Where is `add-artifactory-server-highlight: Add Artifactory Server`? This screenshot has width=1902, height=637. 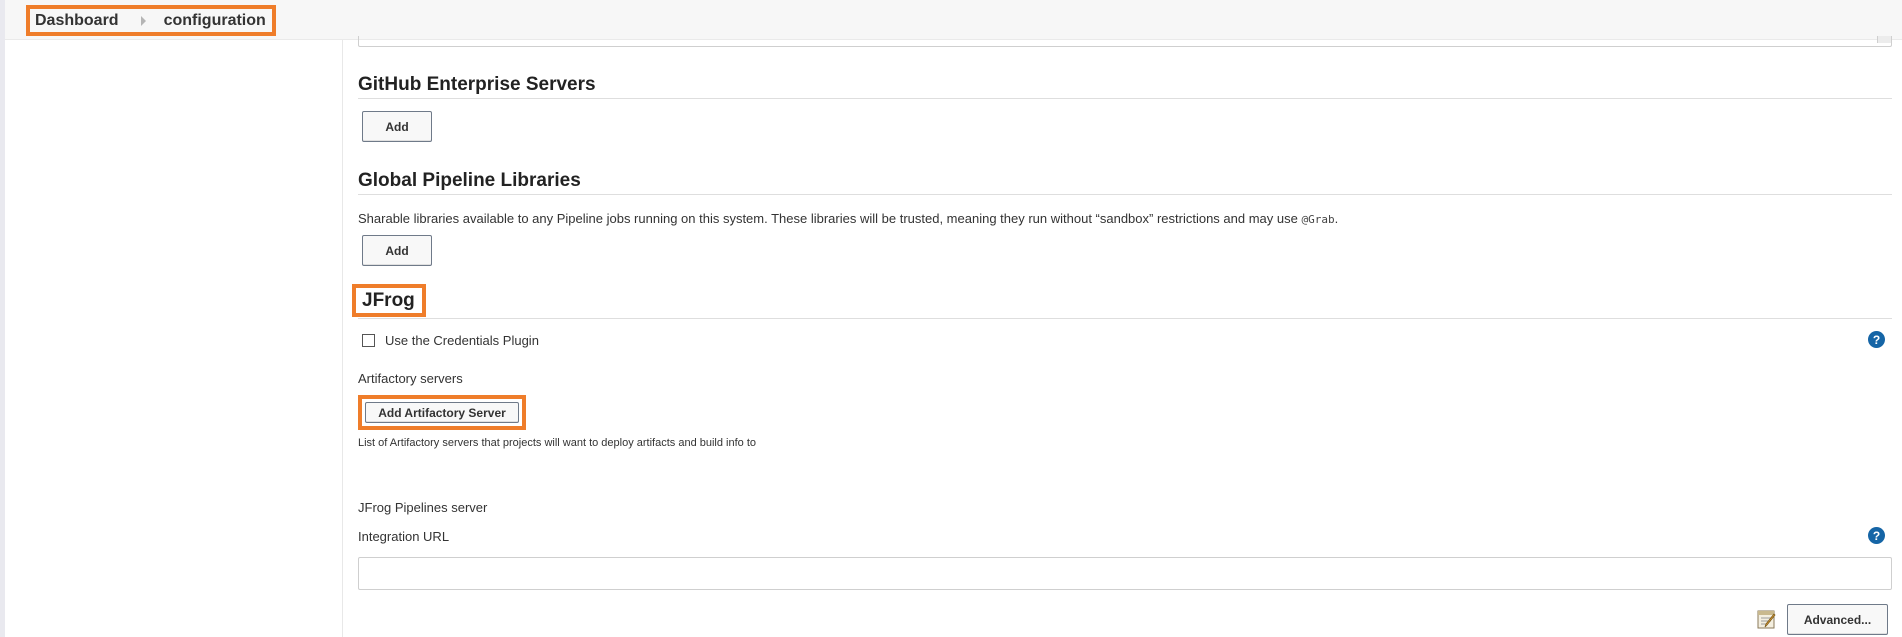
add-artifactory-server-highlight: Add Artifactory Server is located at coordinates (442, 412).